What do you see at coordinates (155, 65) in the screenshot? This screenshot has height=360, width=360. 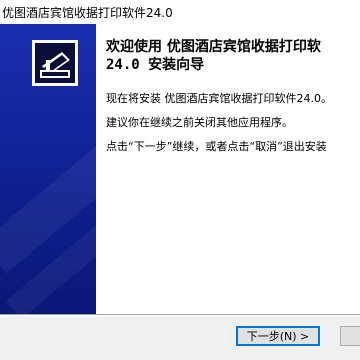 I see `heading-line-2: 24.0 安装向导` at bounding box center [155, 65].